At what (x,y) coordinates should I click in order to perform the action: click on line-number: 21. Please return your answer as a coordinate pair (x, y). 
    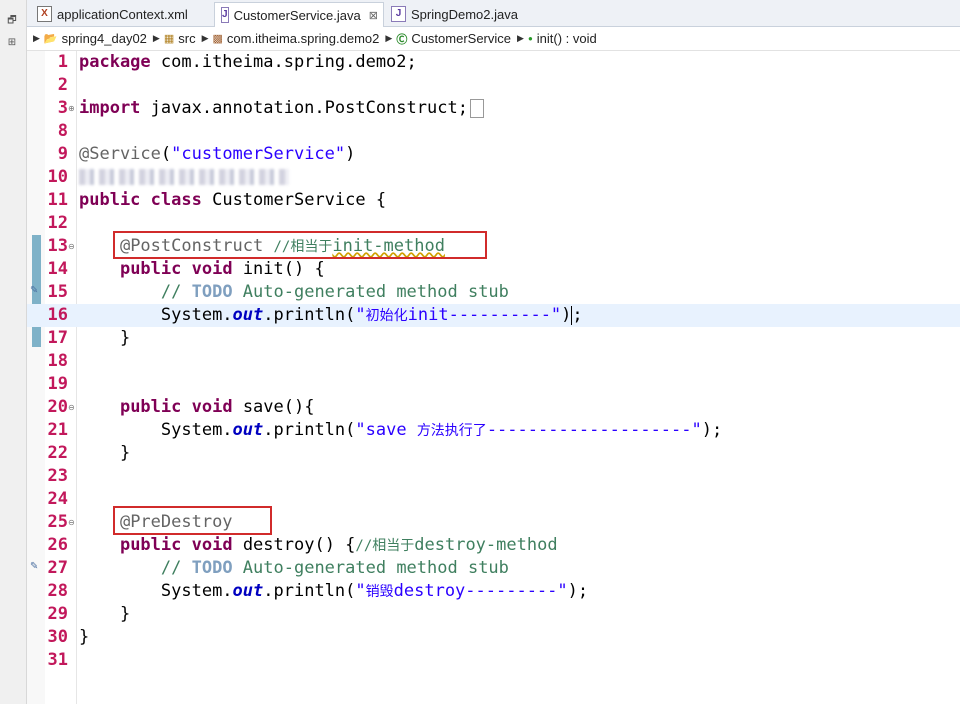
    Looking at the image, I should click on (57, 430).